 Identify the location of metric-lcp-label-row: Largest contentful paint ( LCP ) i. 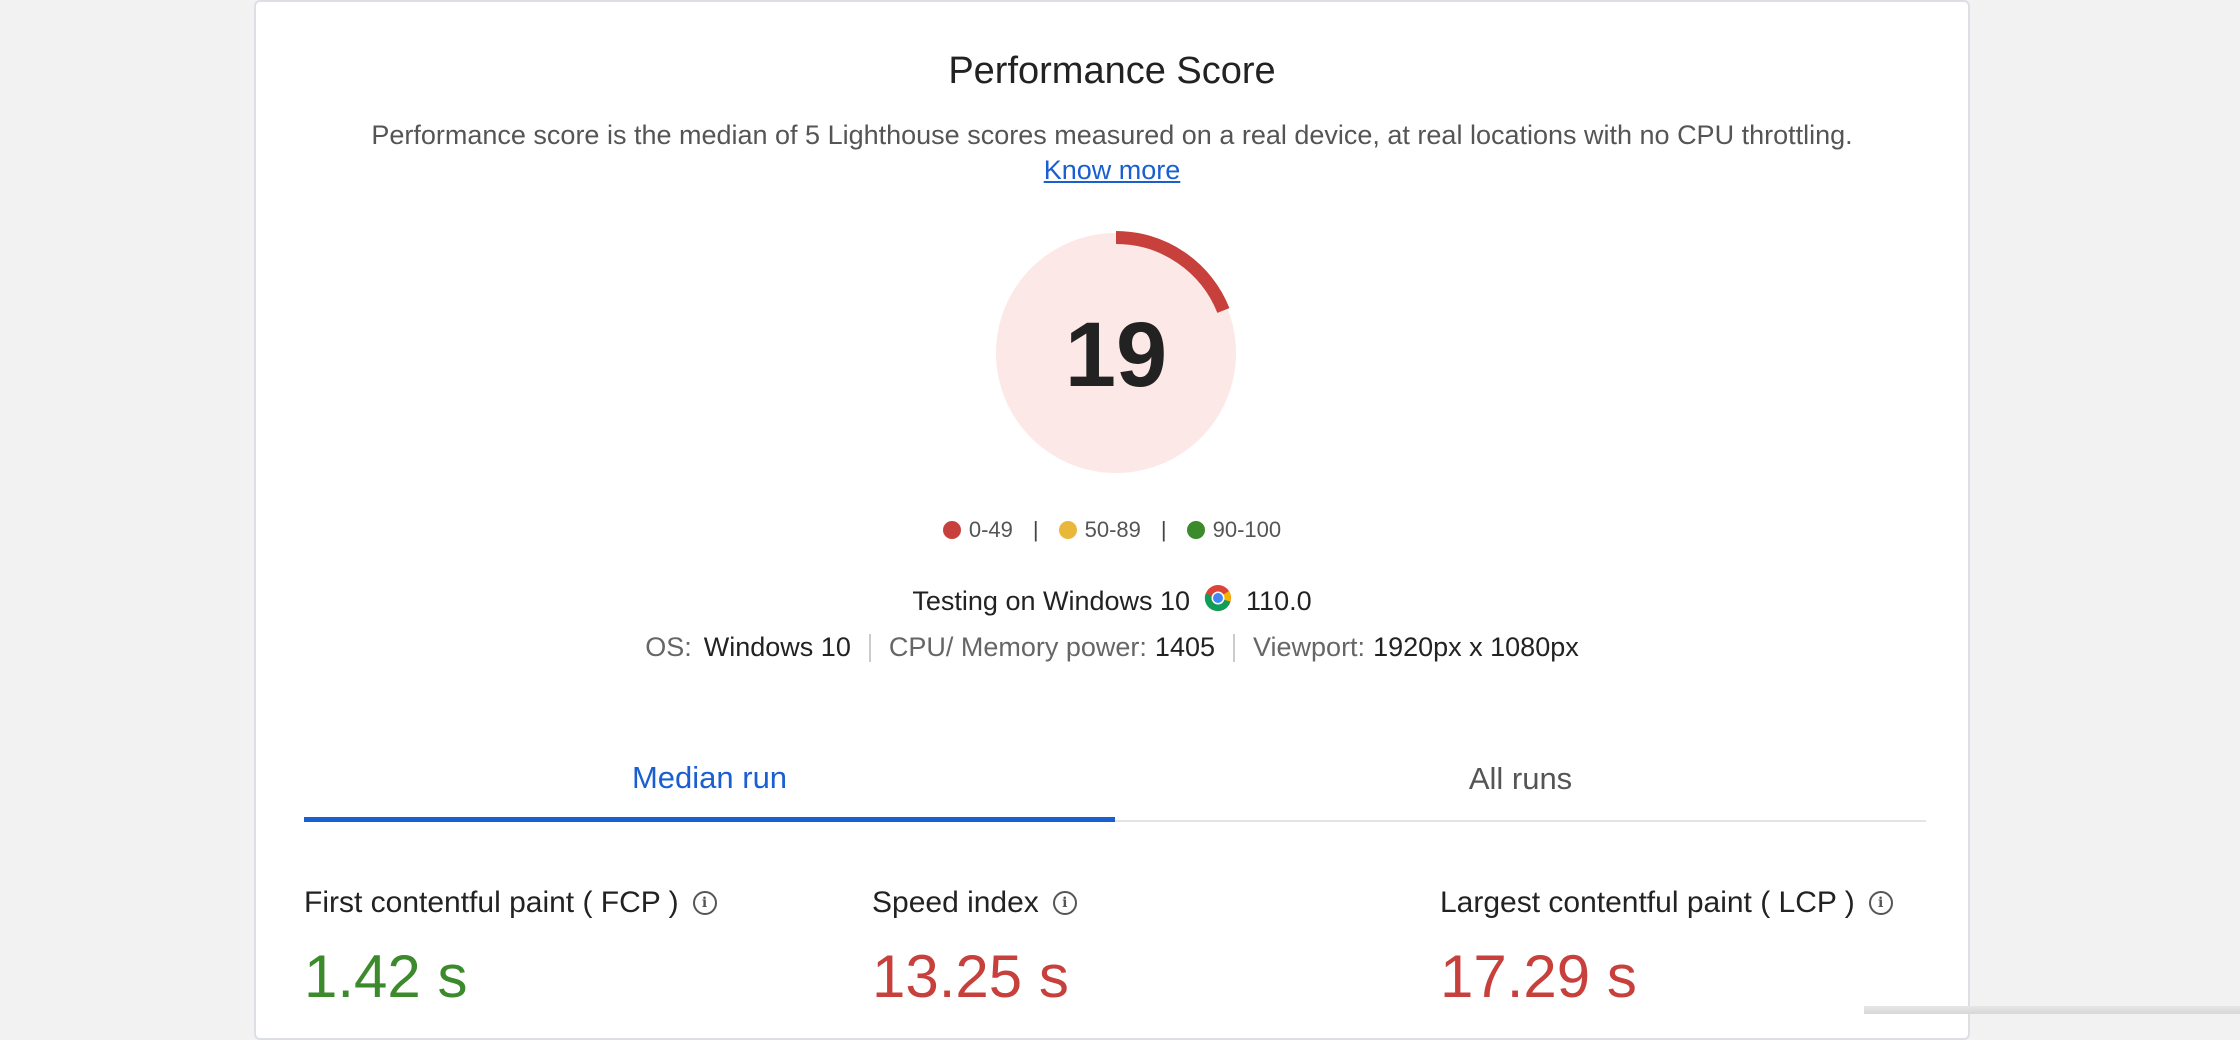
(1666, 903).